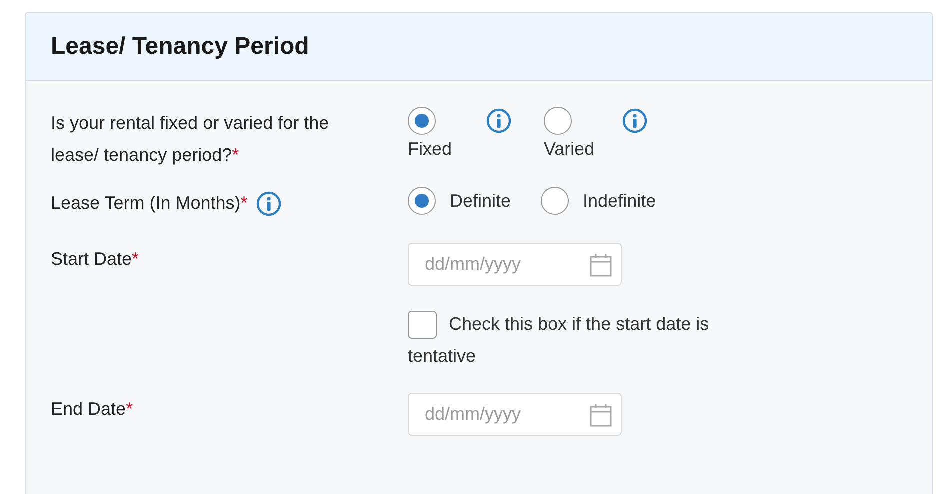 The width and height of the screenshot is (947, 494). What do you see at coordinates (569, 149) in the screenshot?
I see `option-label: Varied` at bounding box center [569, 149].